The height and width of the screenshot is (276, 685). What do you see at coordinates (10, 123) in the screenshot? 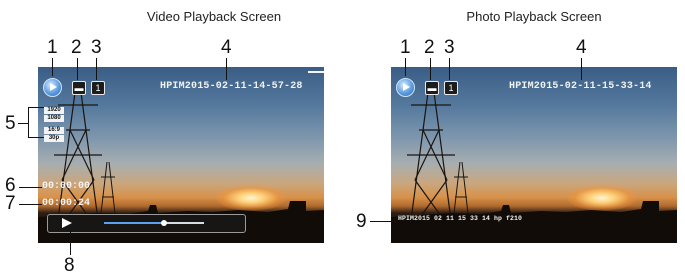
I see `callout-5: 5` at bounding box center [10, 123].